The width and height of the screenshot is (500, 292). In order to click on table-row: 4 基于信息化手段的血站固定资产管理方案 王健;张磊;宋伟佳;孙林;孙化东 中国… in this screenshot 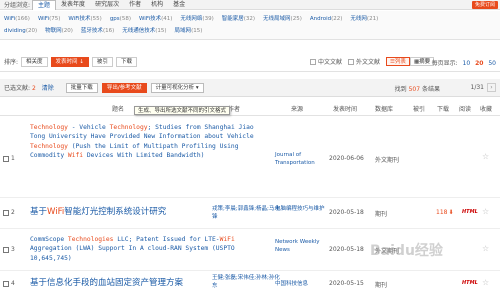, I will do `click(250, 282)`.